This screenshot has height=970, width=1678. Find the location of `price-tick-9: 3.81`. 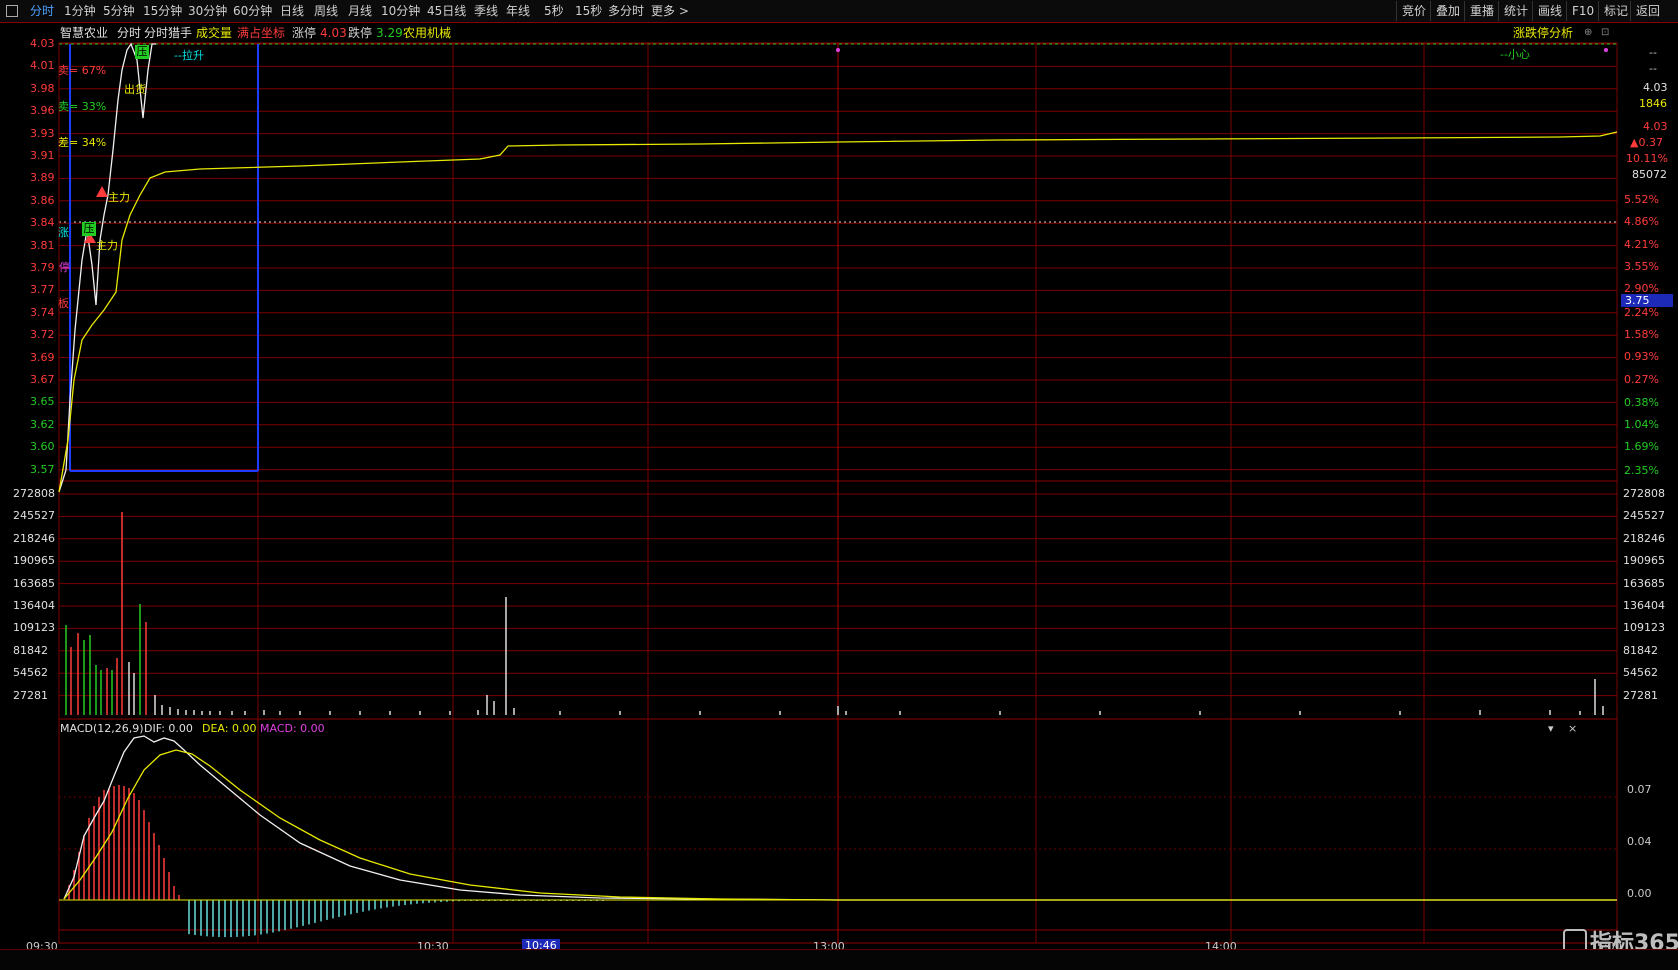

price-tick-9: 3.81 is located at coordinates (42, 245).